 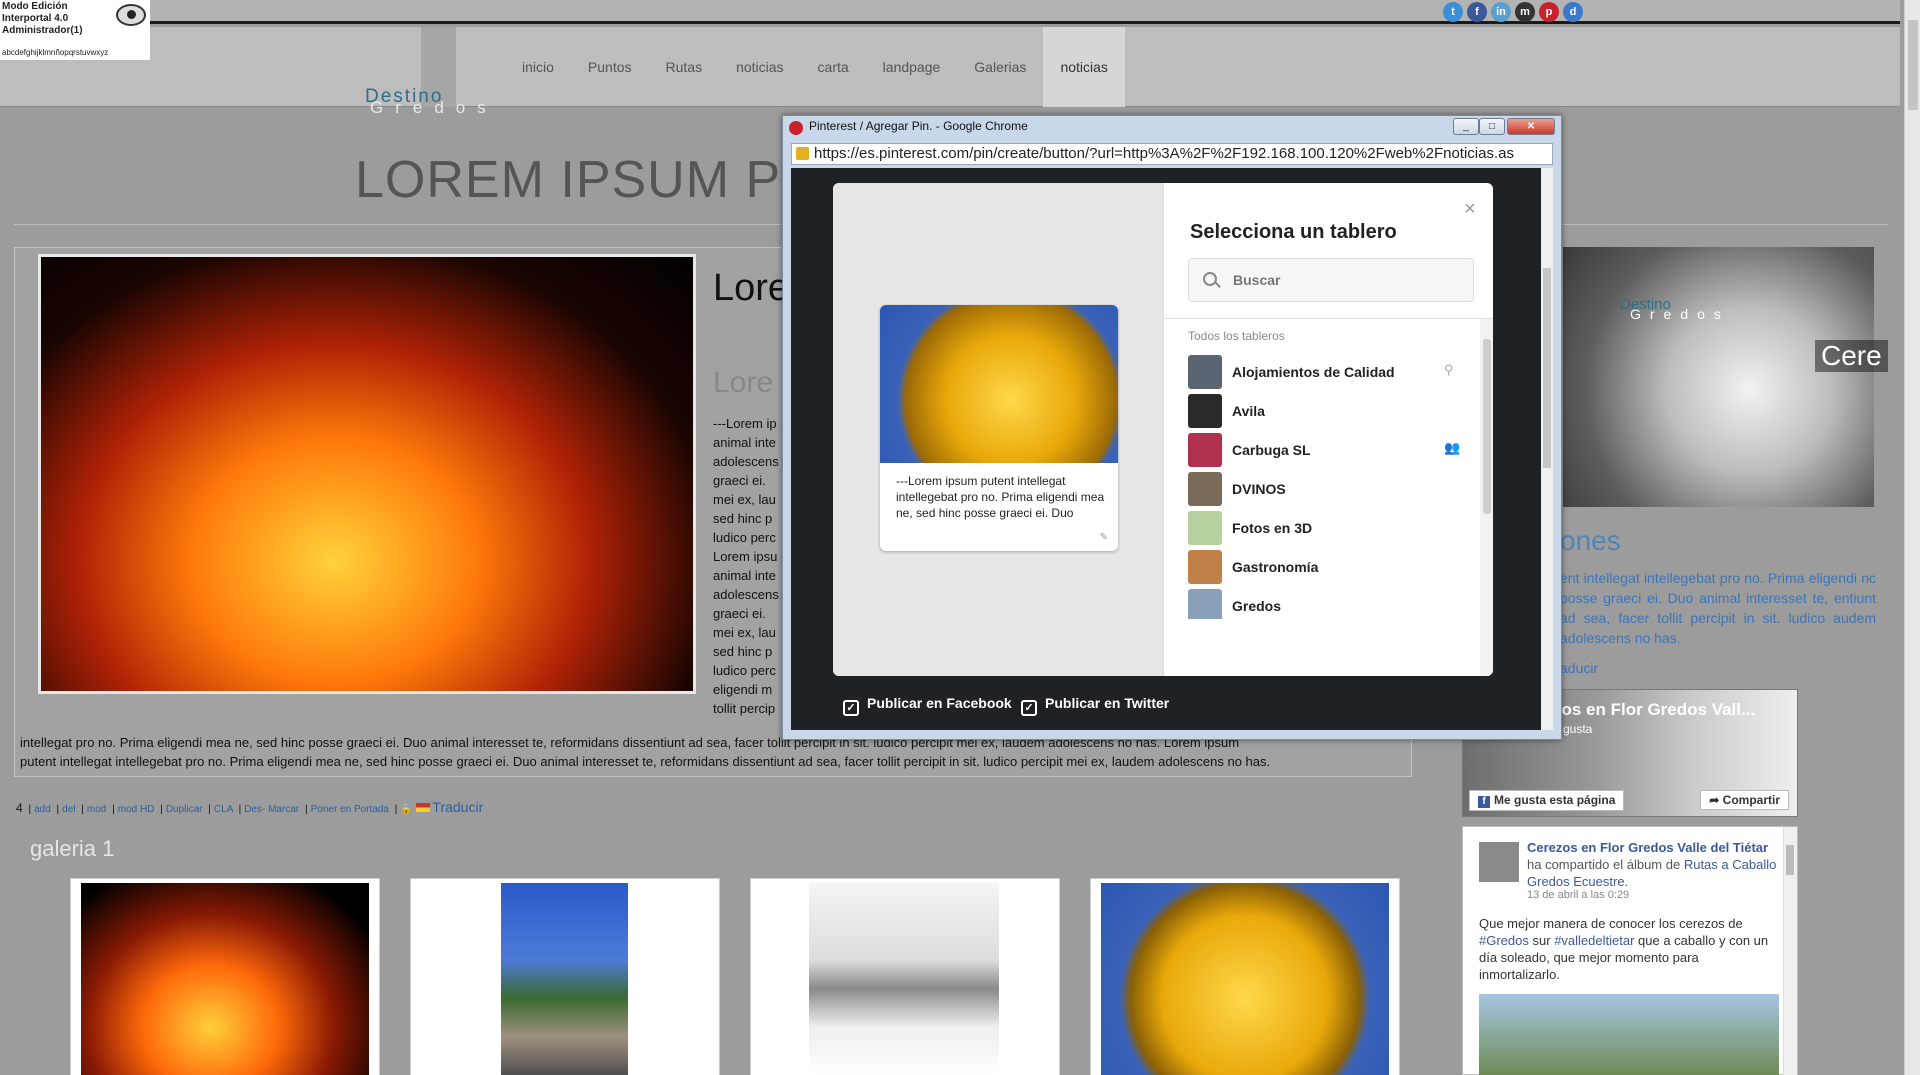 What do you see at coordinates (1453, 12) in the screenshot?
I see `twitter-icon: t` at bounding box center [1453, 12].